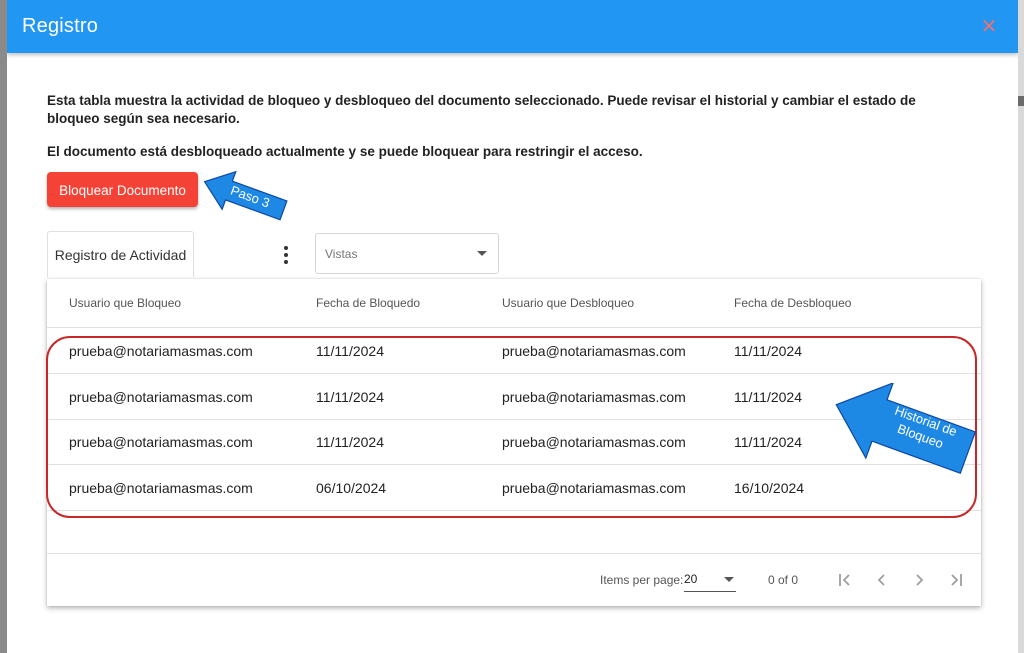  What do you see at coordinates (642, 580) in the screenshot?
I see `items-per-page-label: Items per page:` at bounding box center [642, 580].